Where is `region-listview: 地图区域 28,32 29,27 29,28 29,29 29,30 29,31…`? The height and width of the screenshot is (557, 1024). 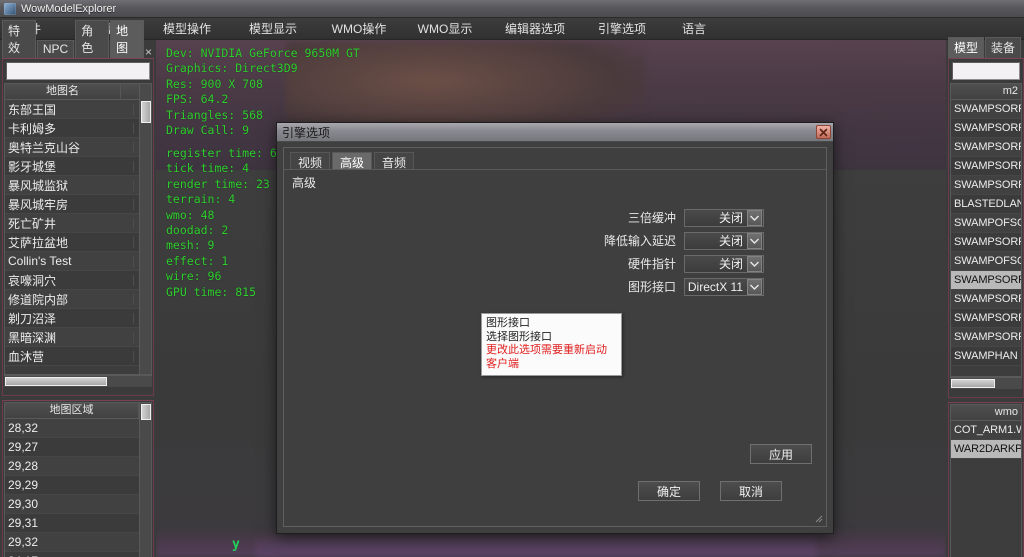 region-listview: 地图区域 28,32 29,27 29,28 29,29 29,30 29,31… is located at coordinates (78, 479).